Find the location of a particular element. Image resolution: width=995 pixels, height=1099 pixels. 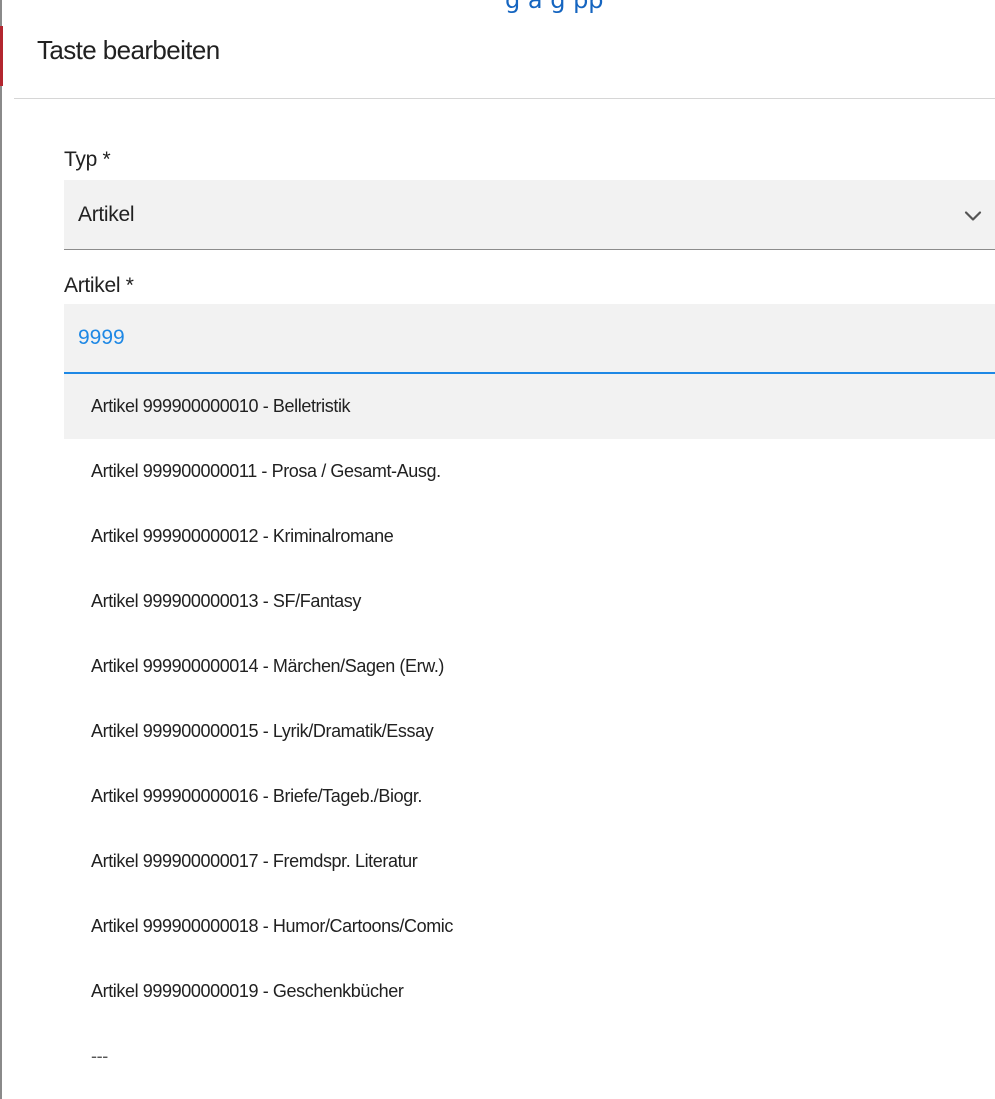

chevron-down-icon is located at coordinates (973, 216).